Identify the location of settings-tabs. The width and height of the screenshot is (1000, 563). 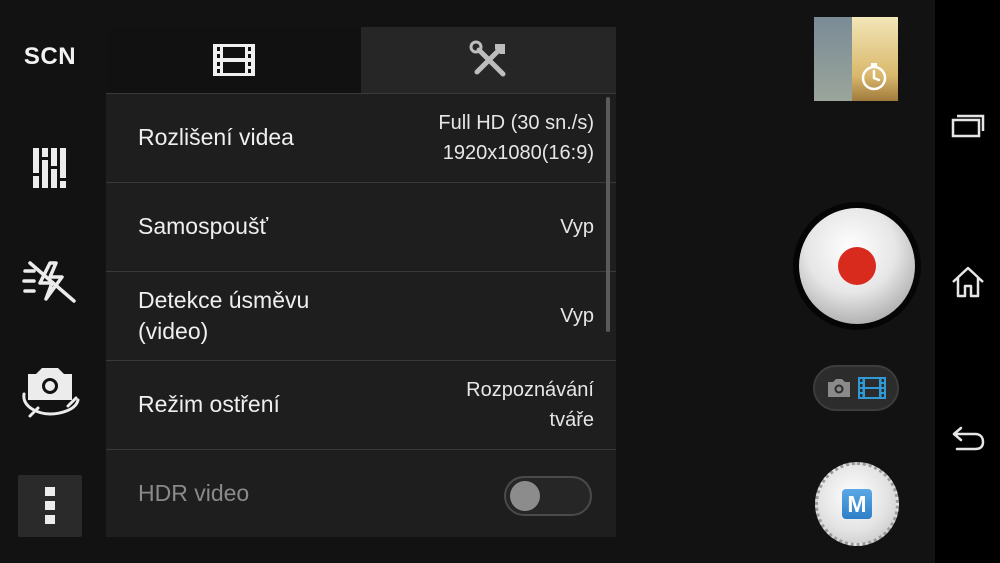
(361, 60).